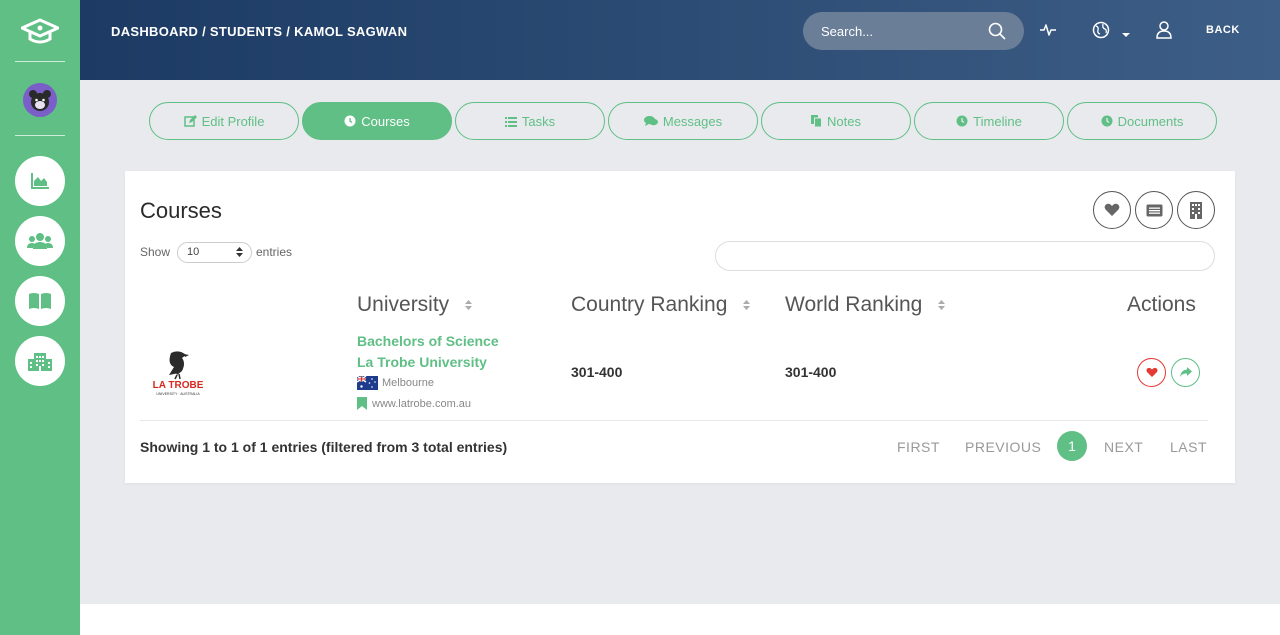  I want to click on institution-view-button, so click(1196, 210).